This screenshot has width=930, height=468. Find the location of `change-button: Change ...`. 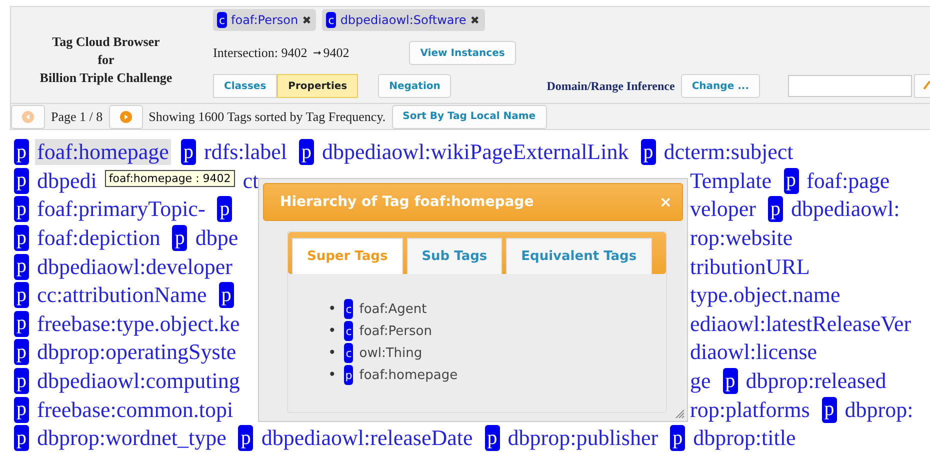

change-button: Change ... is located at coordinates (720, 86).